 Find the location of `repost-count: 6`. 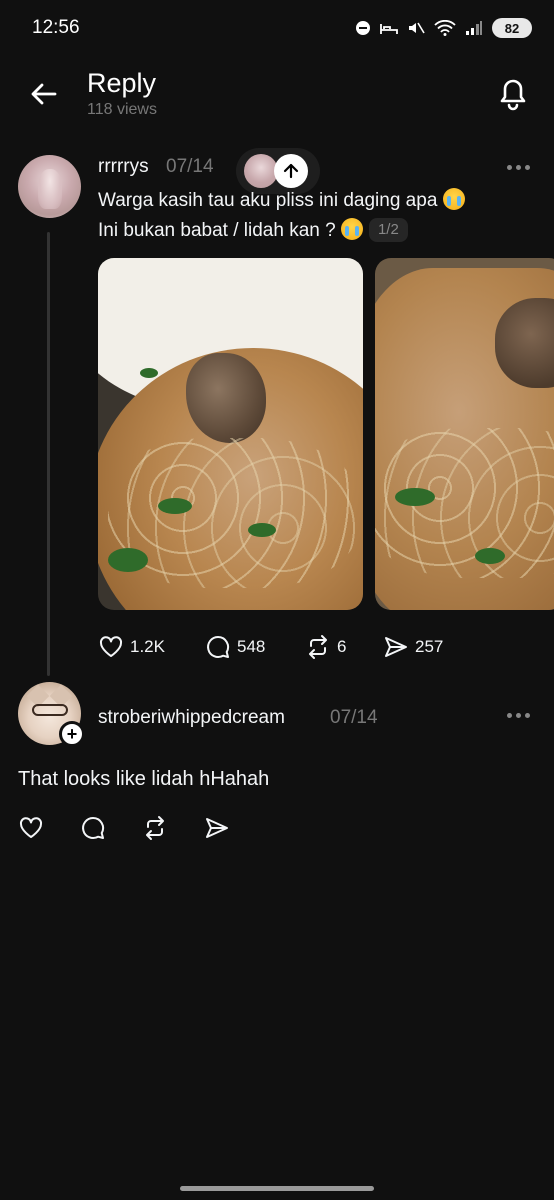

repost-count: 6 is located at coordinates (342, 646).